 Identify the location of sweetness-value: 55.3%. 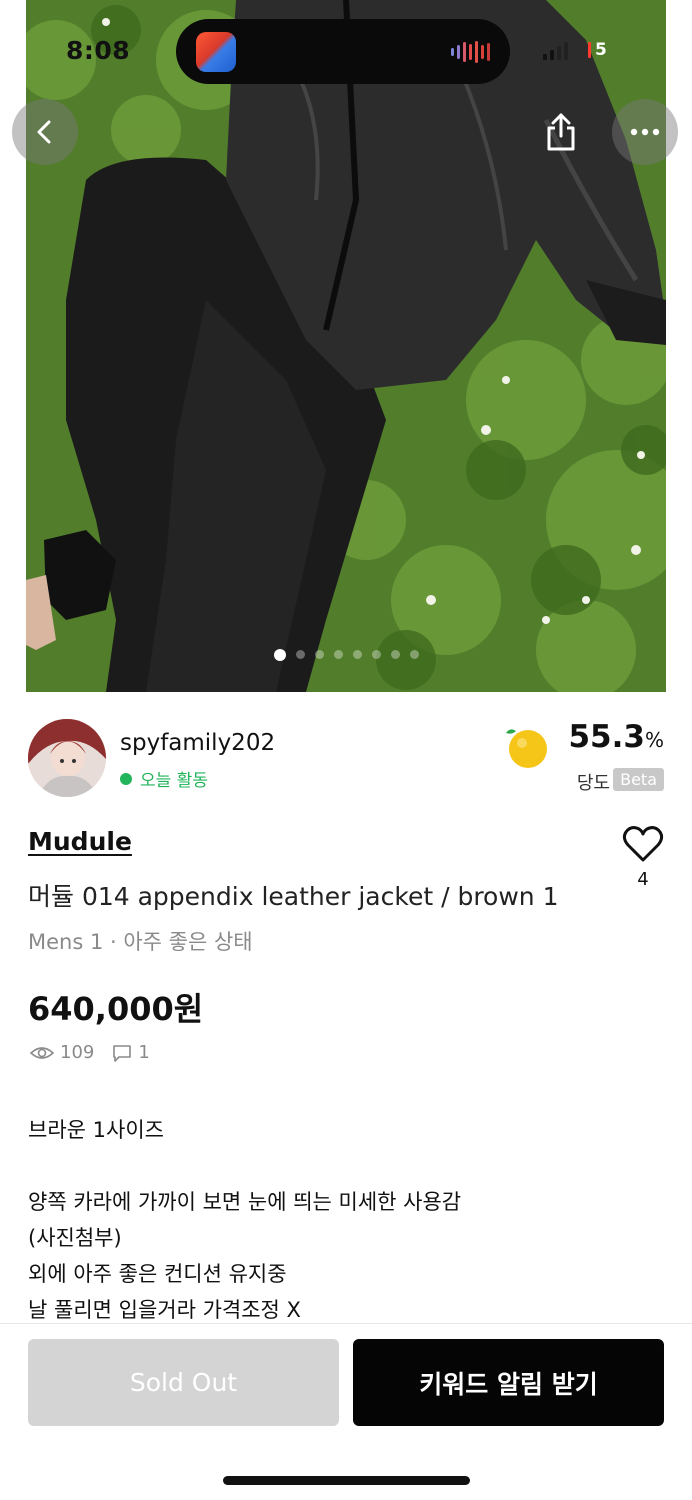
(616, 737).